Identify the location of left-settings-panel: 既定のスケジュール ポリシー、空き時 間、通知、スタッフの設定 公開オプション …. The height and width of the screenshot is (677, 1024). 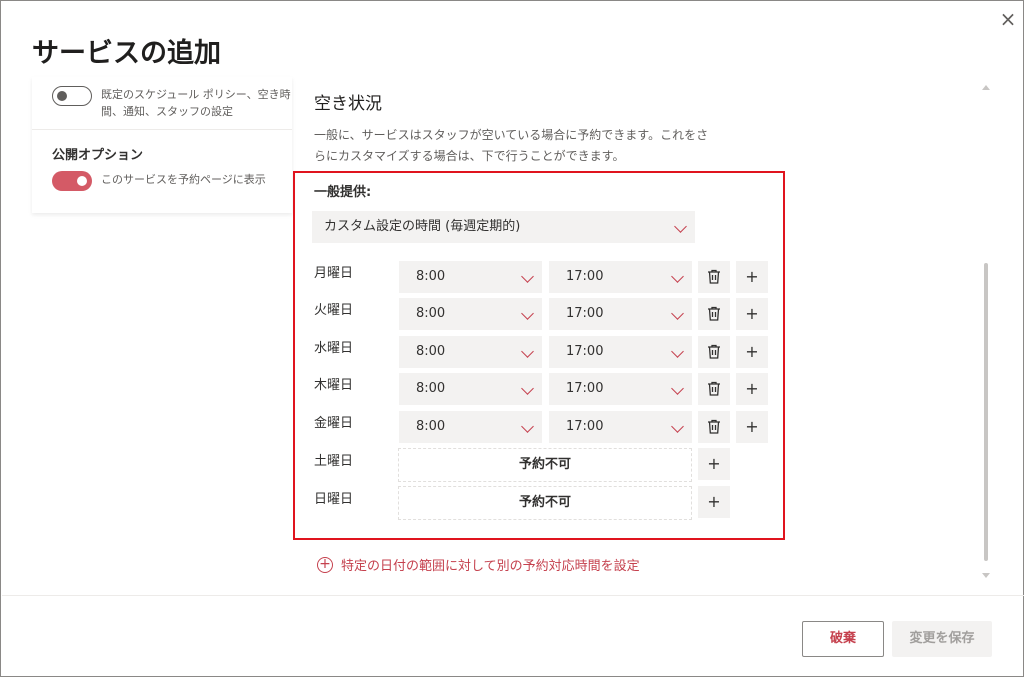
(162, 145).